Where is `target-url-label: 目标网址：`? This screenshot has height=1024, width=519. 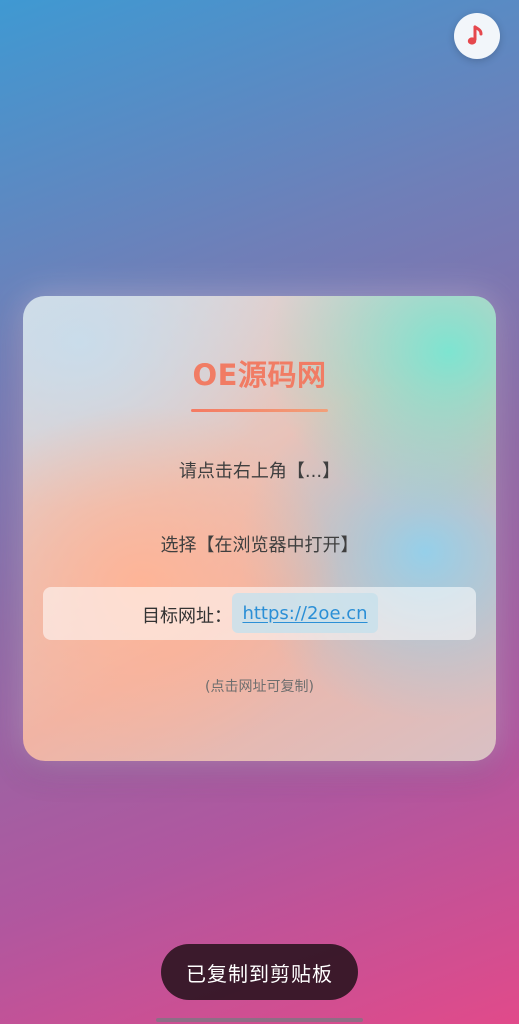
target-url-label: 目标网址： is located at coordinates (187, 616).